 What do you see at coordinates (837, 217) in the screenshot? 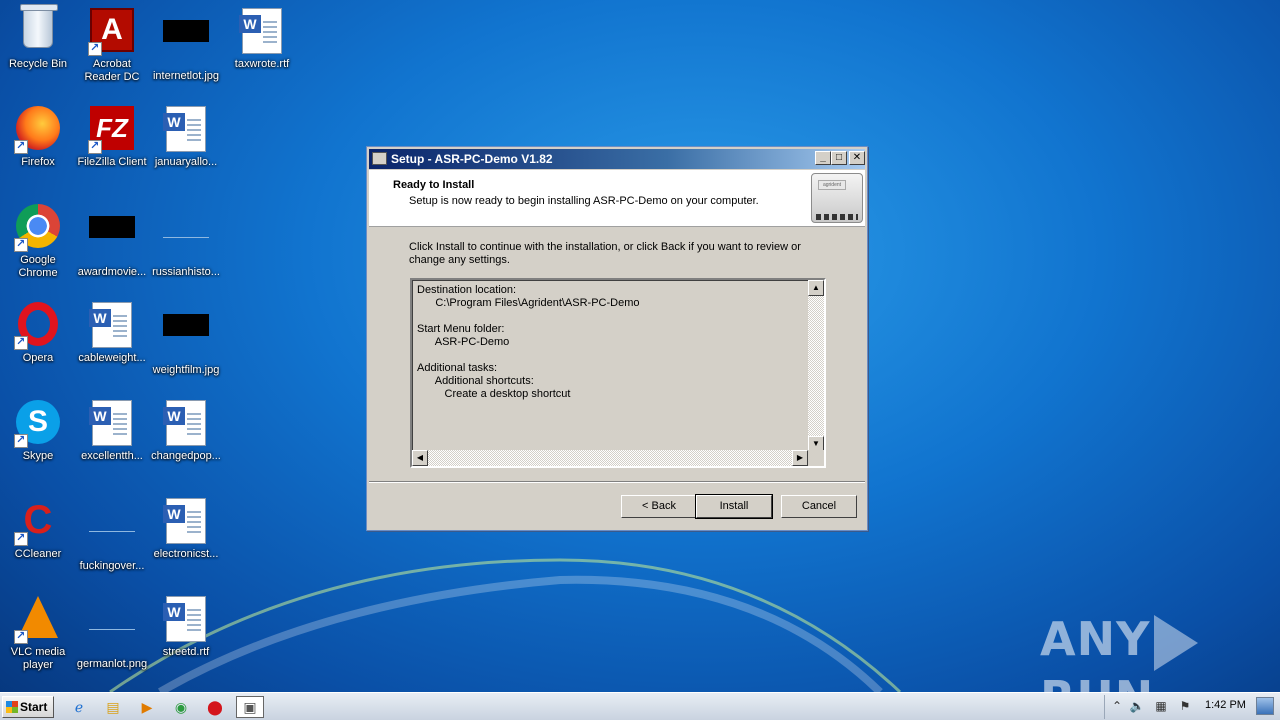
I see `device-connectors` at bounding box center [837, 217].